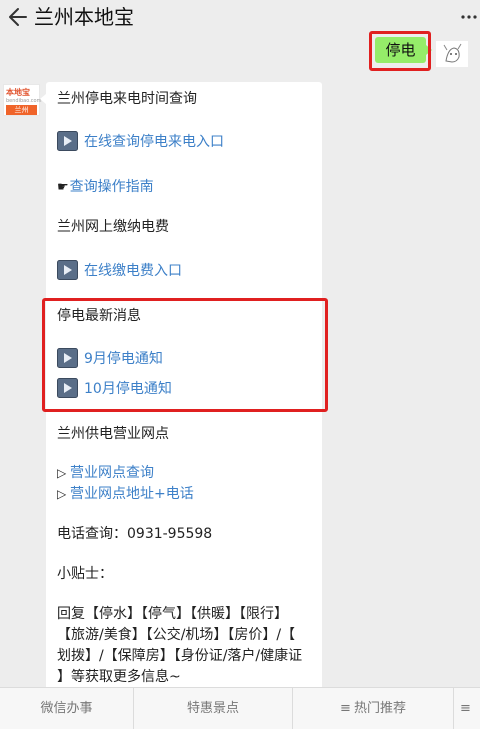 The image size is (480, 729). What do you see at coordinates (113, 227) in the screenshot?
I see `pay-bill-heading: 兰州网上缴纳电费` at bounding box center [113, 227].